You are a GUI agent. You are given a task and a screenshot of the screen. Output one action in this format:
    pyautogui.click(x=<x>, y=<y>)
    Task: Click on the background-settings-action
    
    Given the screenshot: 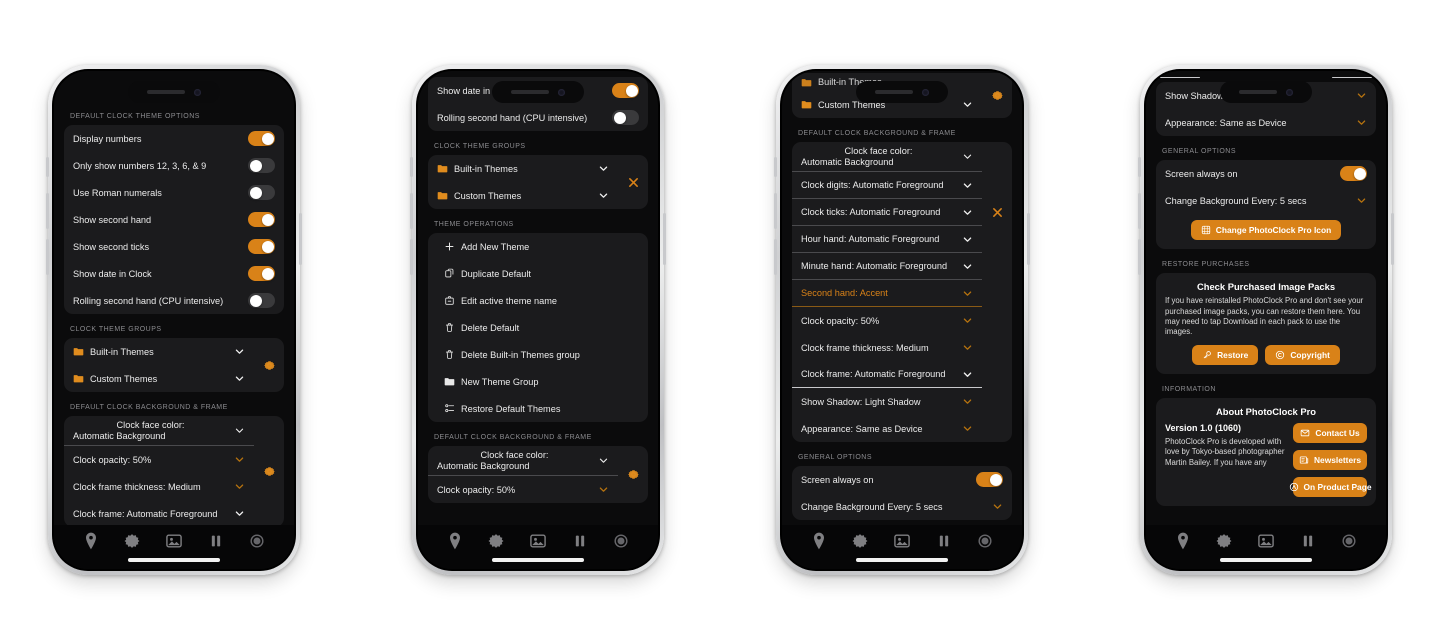 What is the action you would take?
    pyautogui.click(x=269, y=471)
    